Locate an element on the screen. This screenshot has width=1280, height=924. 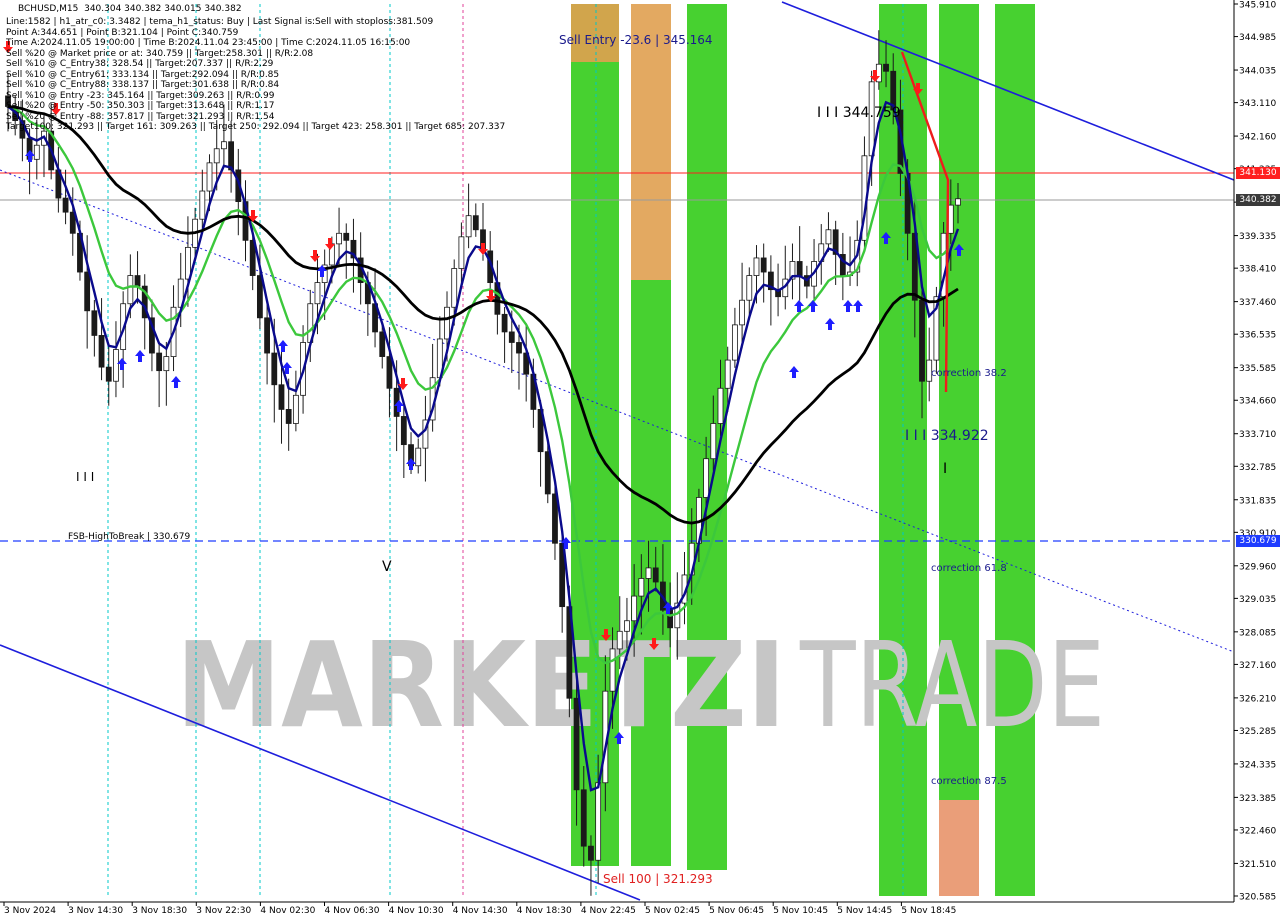
y-axis-tick-label: 320.585 is located at coordinates (1257, 898).